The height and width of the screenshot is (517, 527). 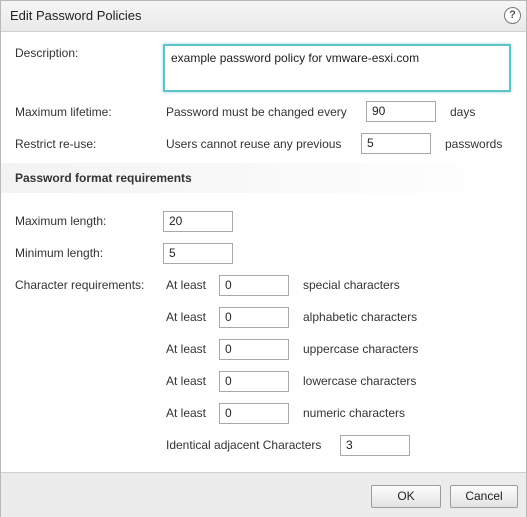 What do you see at coordinates (63, 112) in the screenshot?
I see `max-lifetime-label: Maximum lifetime:` at bounding box center [63, 112].